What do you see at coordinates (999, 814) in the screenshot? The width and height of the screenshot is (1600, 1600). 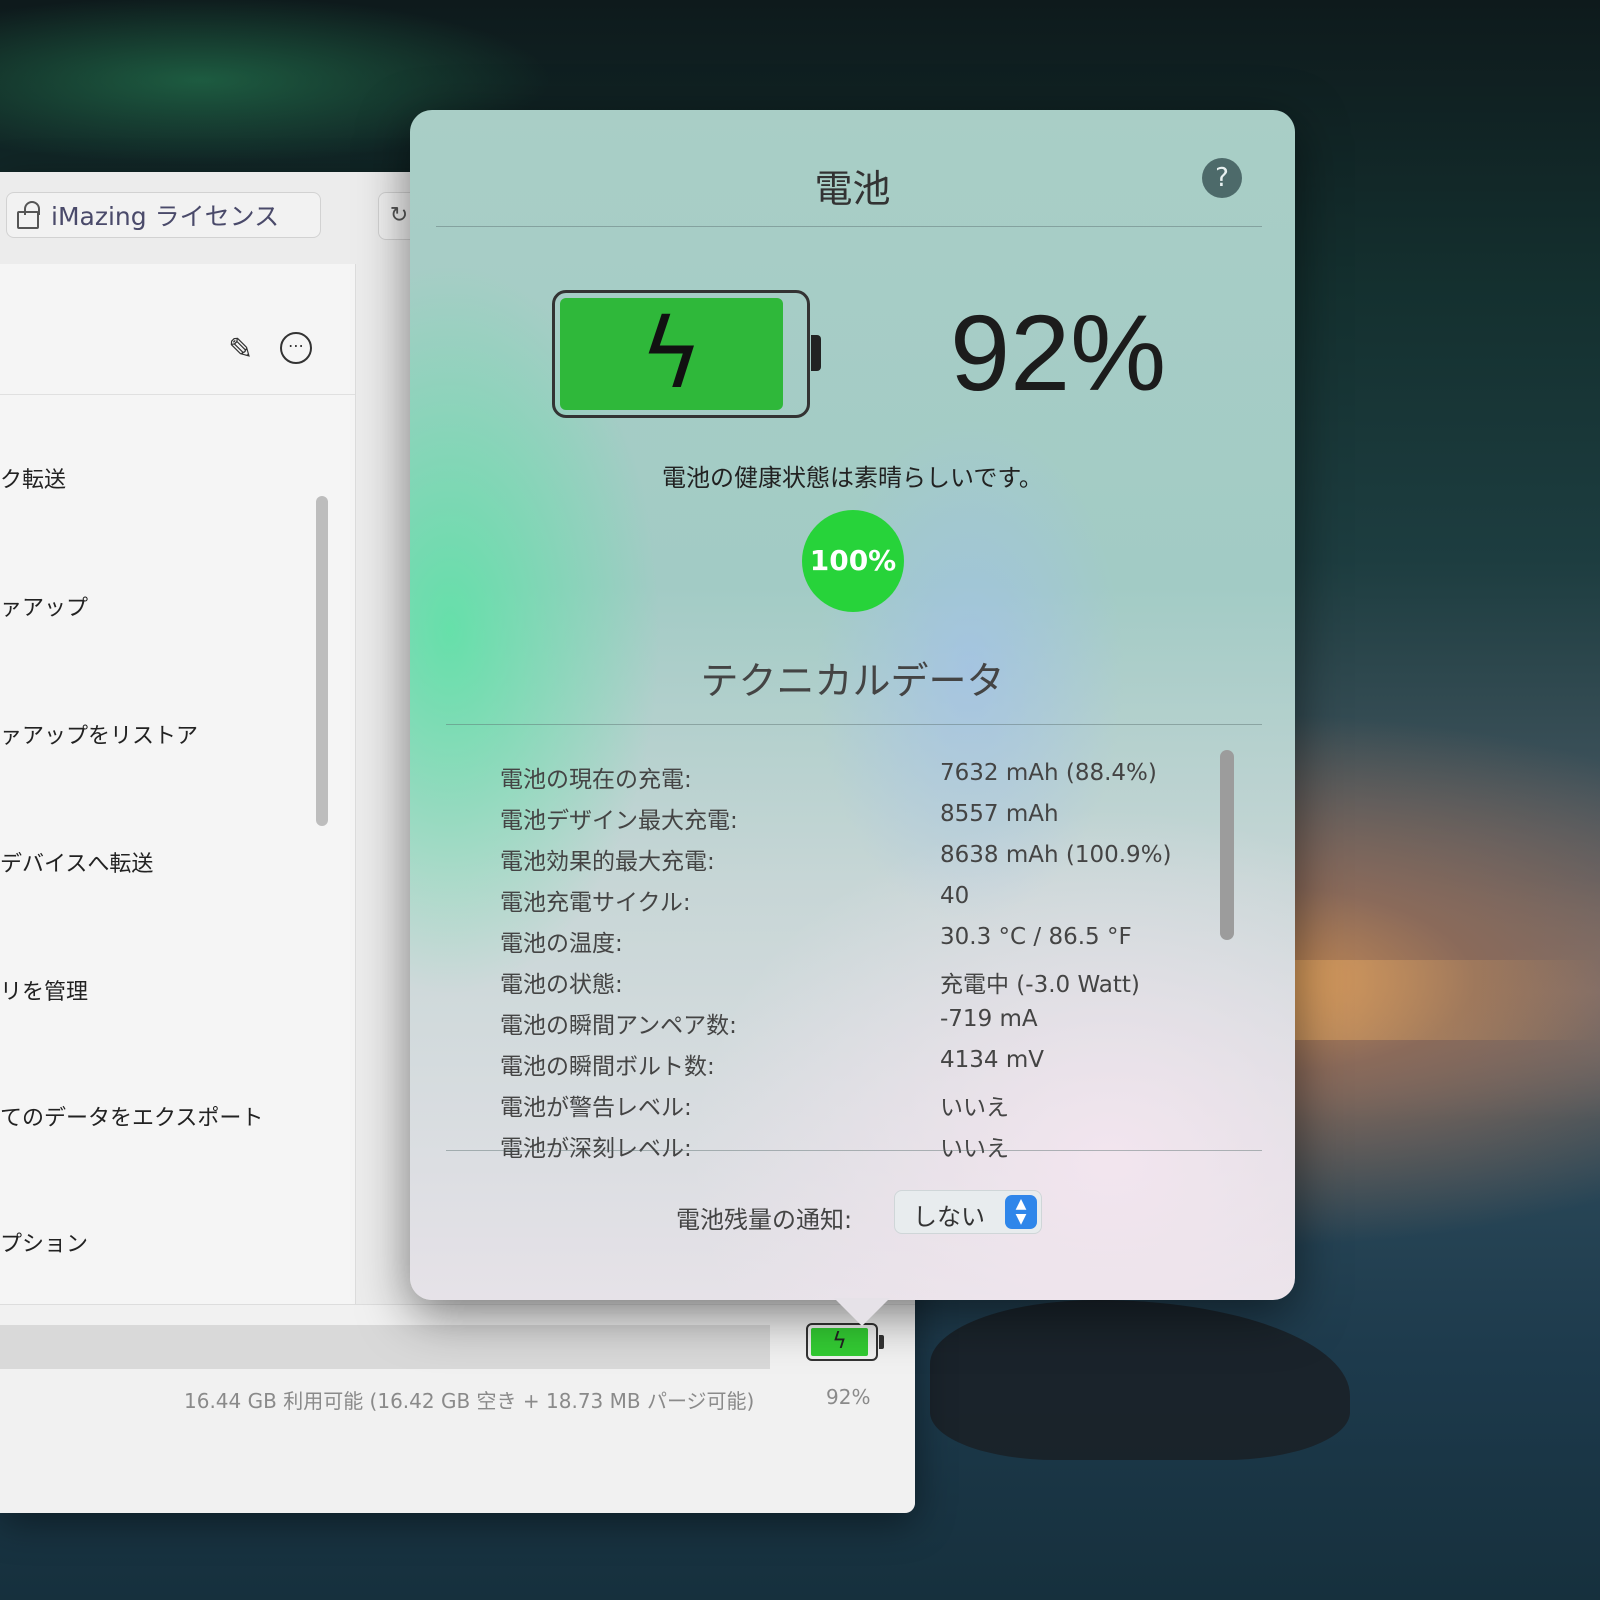 I see `row-value: 8557 mAh` at bounding box center [999, 814].